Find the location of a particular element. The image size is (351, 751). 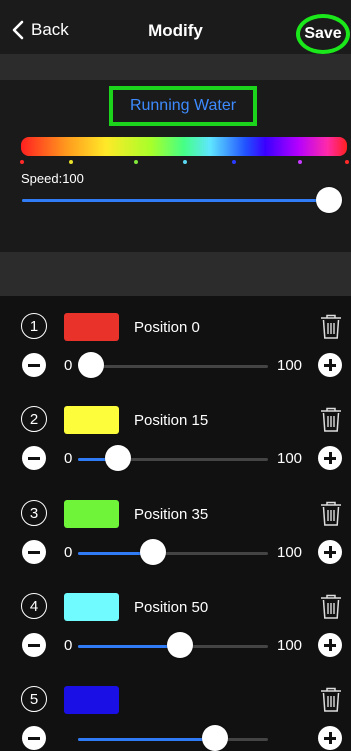

speed-slider-thumb is located at coordinates (329, 200).